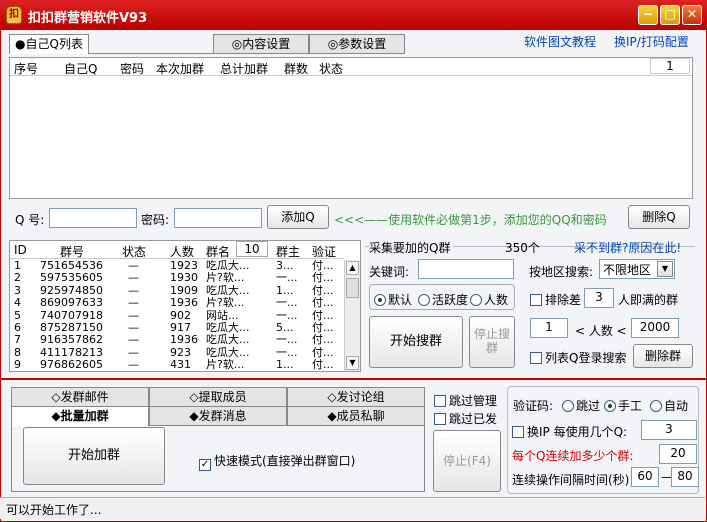  I want to click on col-group-count: 群数, so click(296, 69).